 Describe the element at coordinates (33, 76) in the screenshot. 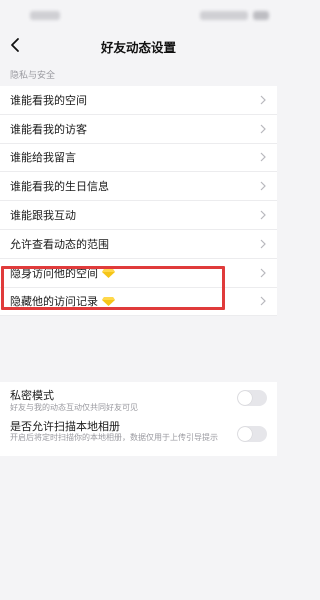

I see `section-header-privacy: 隐私与安全` at that location.